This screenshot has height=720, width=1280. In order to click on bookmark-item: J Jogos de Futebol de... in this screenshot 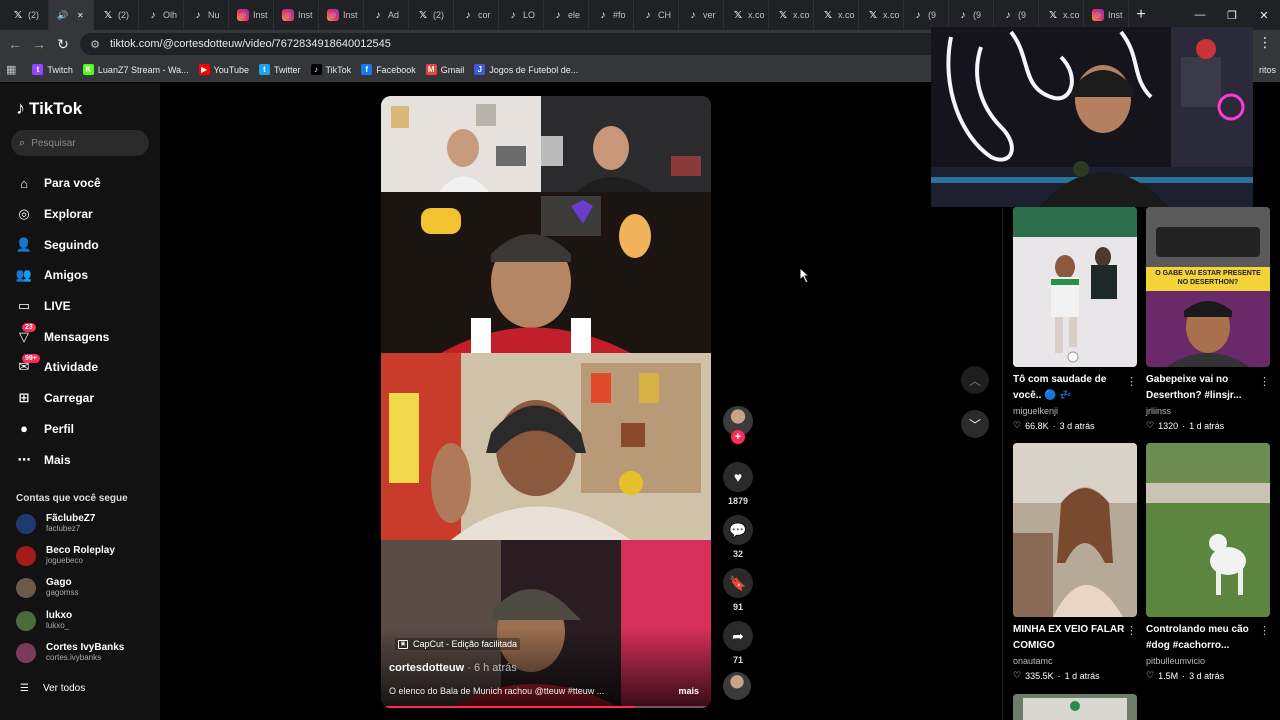, I will do `click(526, 69)`.